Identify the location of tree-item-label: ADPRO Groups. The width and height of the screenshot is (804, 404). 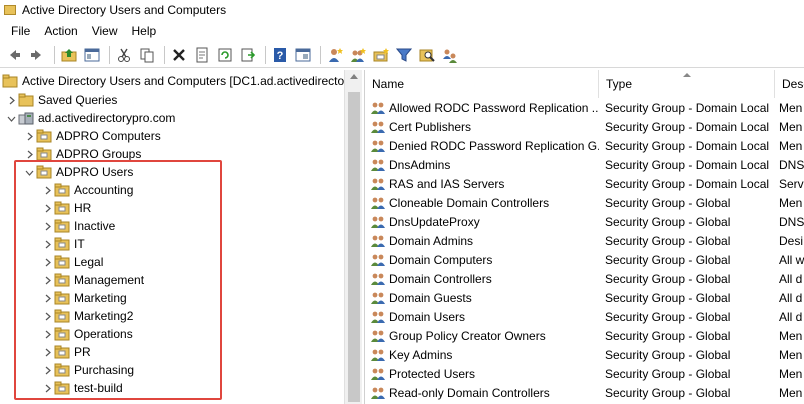
(99, 154).